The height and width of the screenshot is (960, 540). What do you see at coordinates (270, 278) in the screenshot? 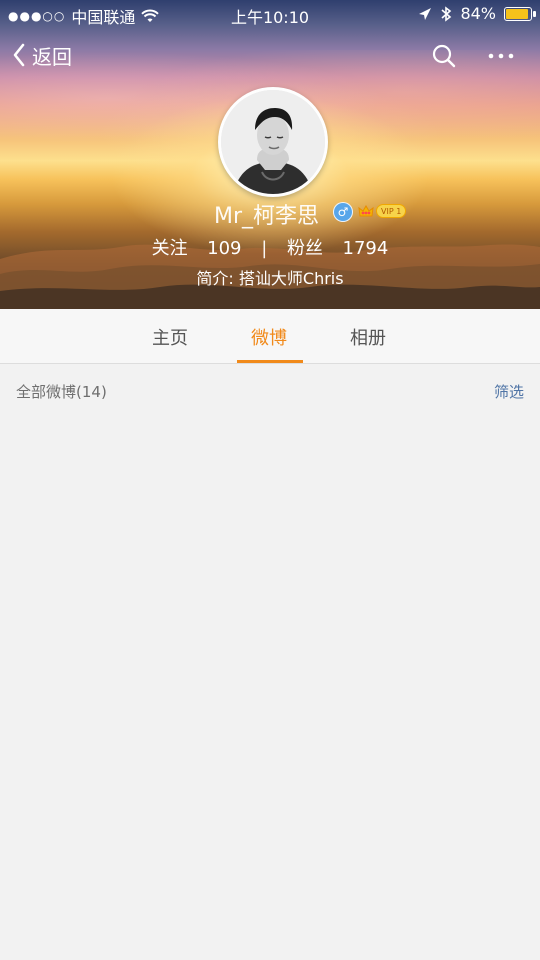
I see `profile-intro: 简介: 搭讪大师Chris` at bounding box center [270, 278].